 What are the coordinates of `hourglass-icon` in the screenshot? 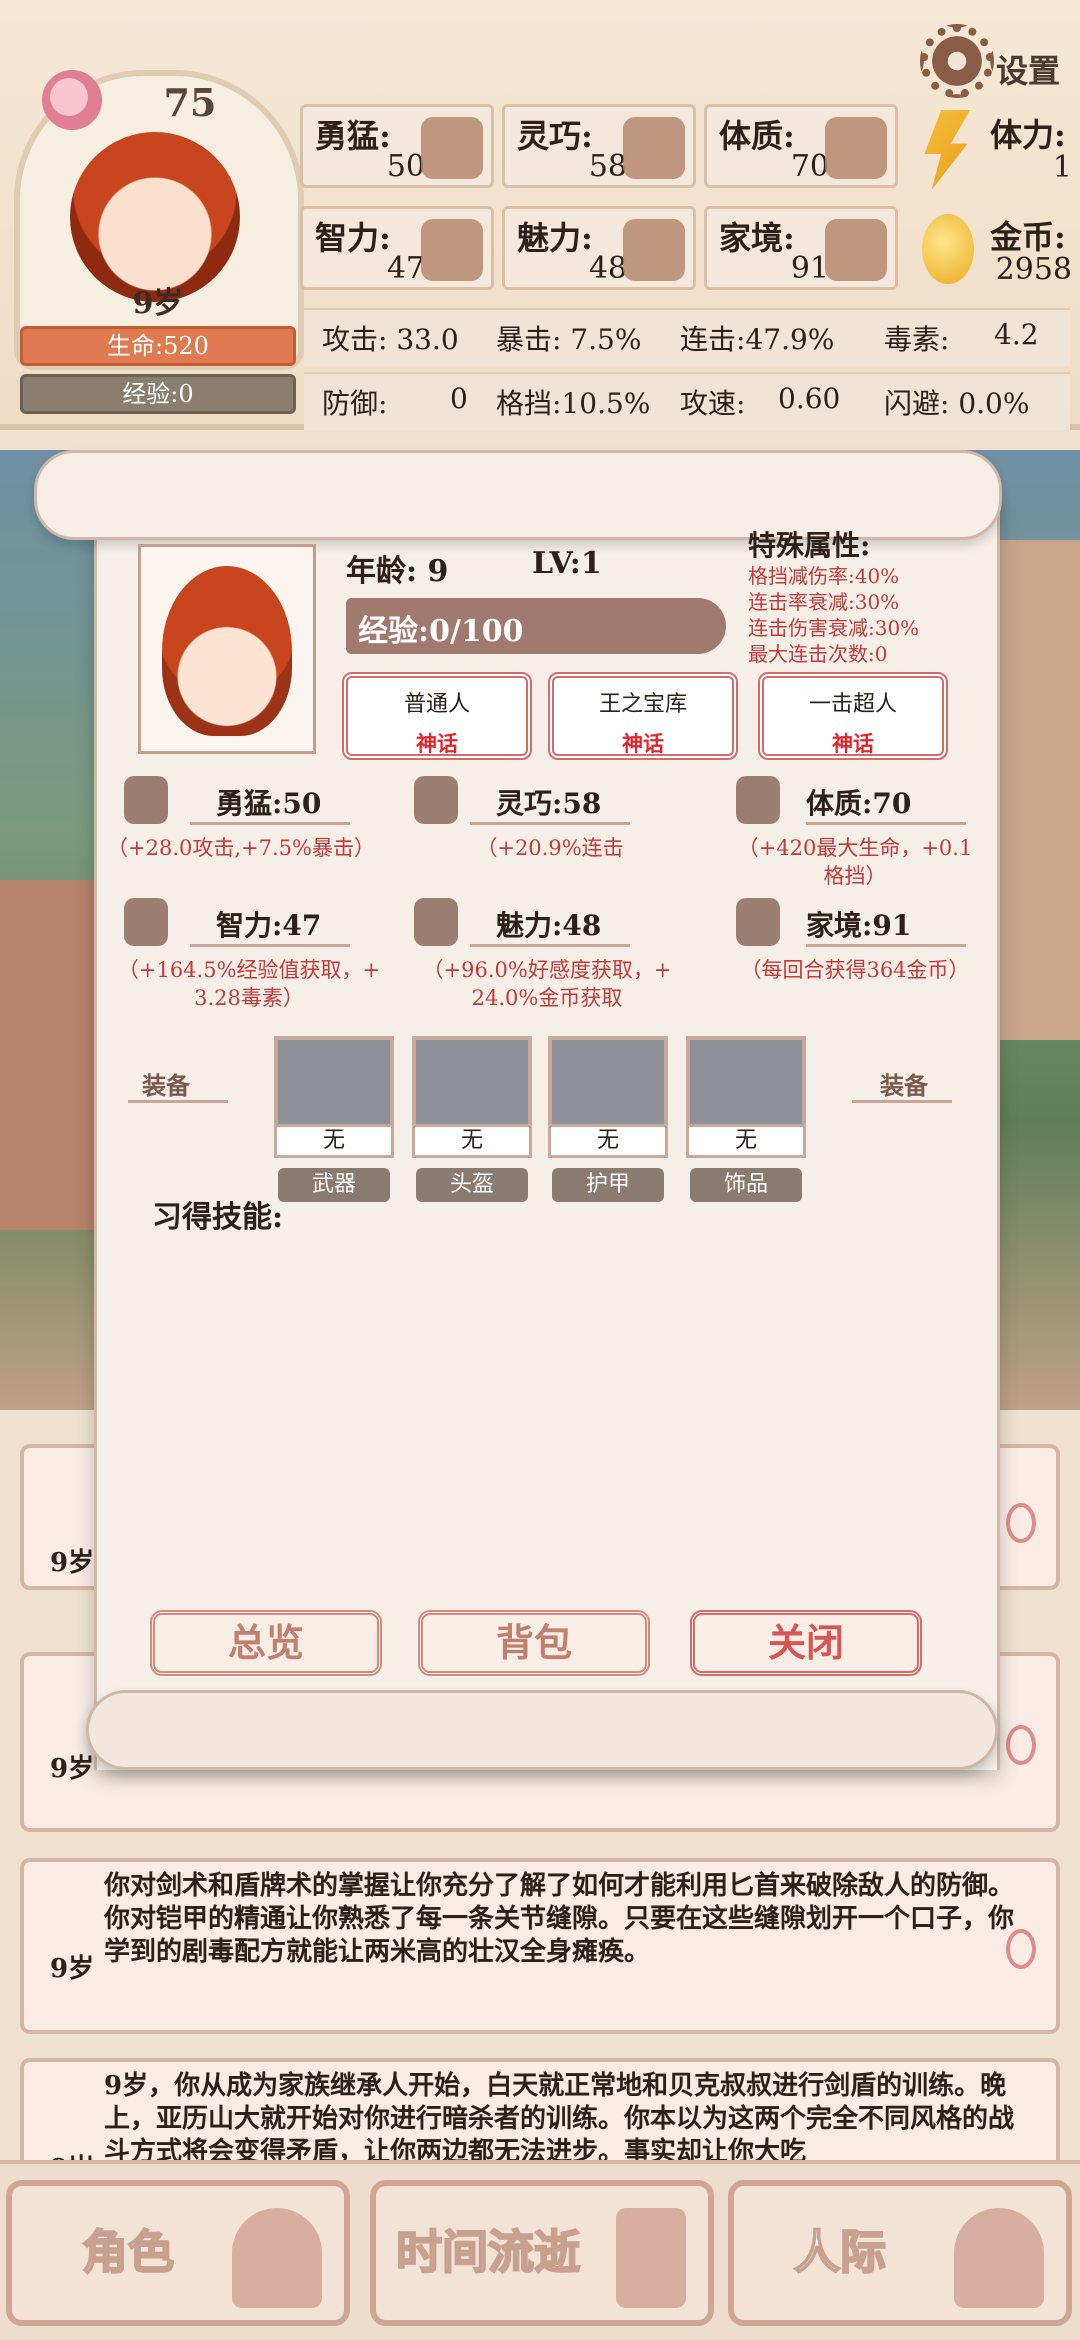 It's located at (651, 2258).